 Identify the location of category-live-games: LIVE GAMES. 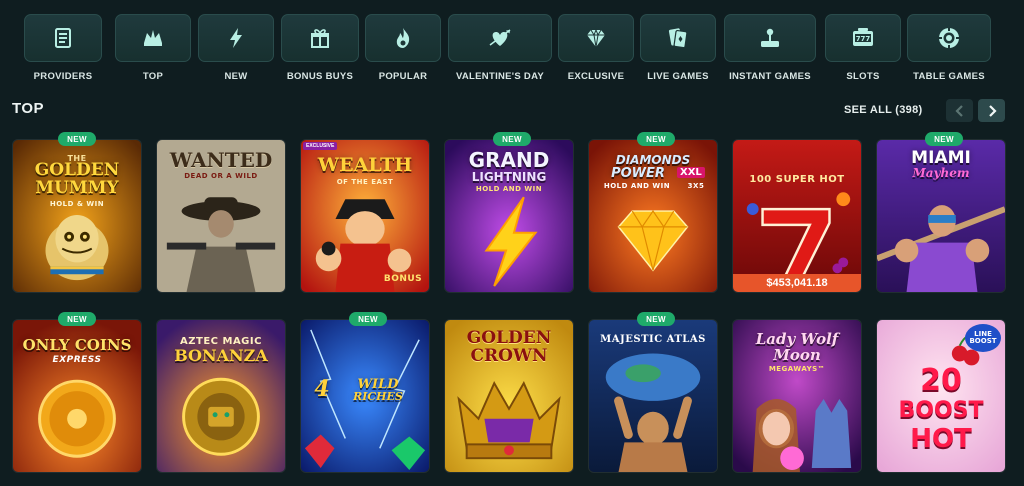
(678, 49).